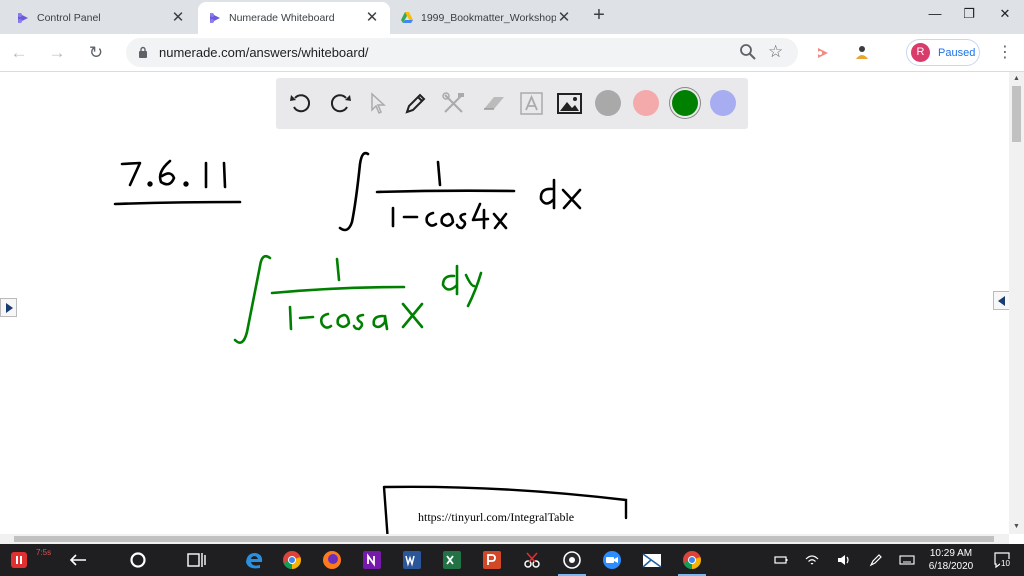 Image resolution: width=1024 pixels, height=576 pixels. I want to click on right-panel-toggle, so click(1001, 300).